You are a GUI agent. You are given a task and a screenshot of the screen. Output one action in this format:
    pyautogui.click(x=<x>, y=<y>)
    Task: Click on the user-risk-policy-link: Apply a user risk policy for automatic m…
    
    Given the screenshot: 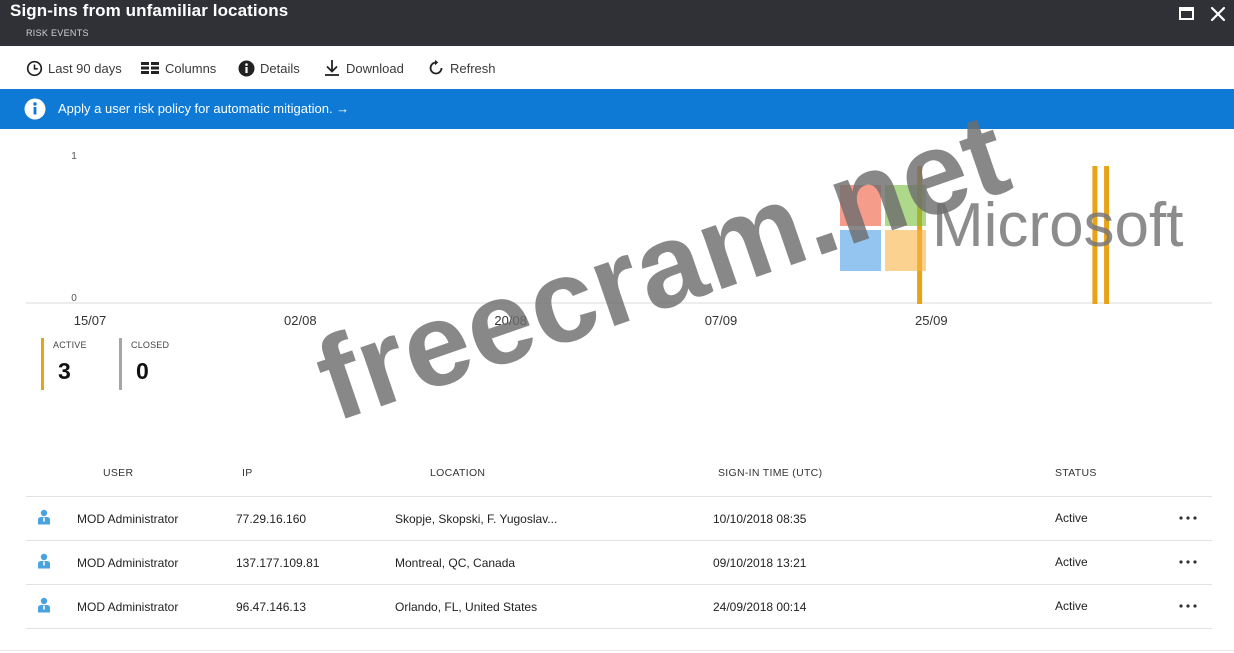 What is the action you would take?
    pyautogui.click(x=203, y=108)
    